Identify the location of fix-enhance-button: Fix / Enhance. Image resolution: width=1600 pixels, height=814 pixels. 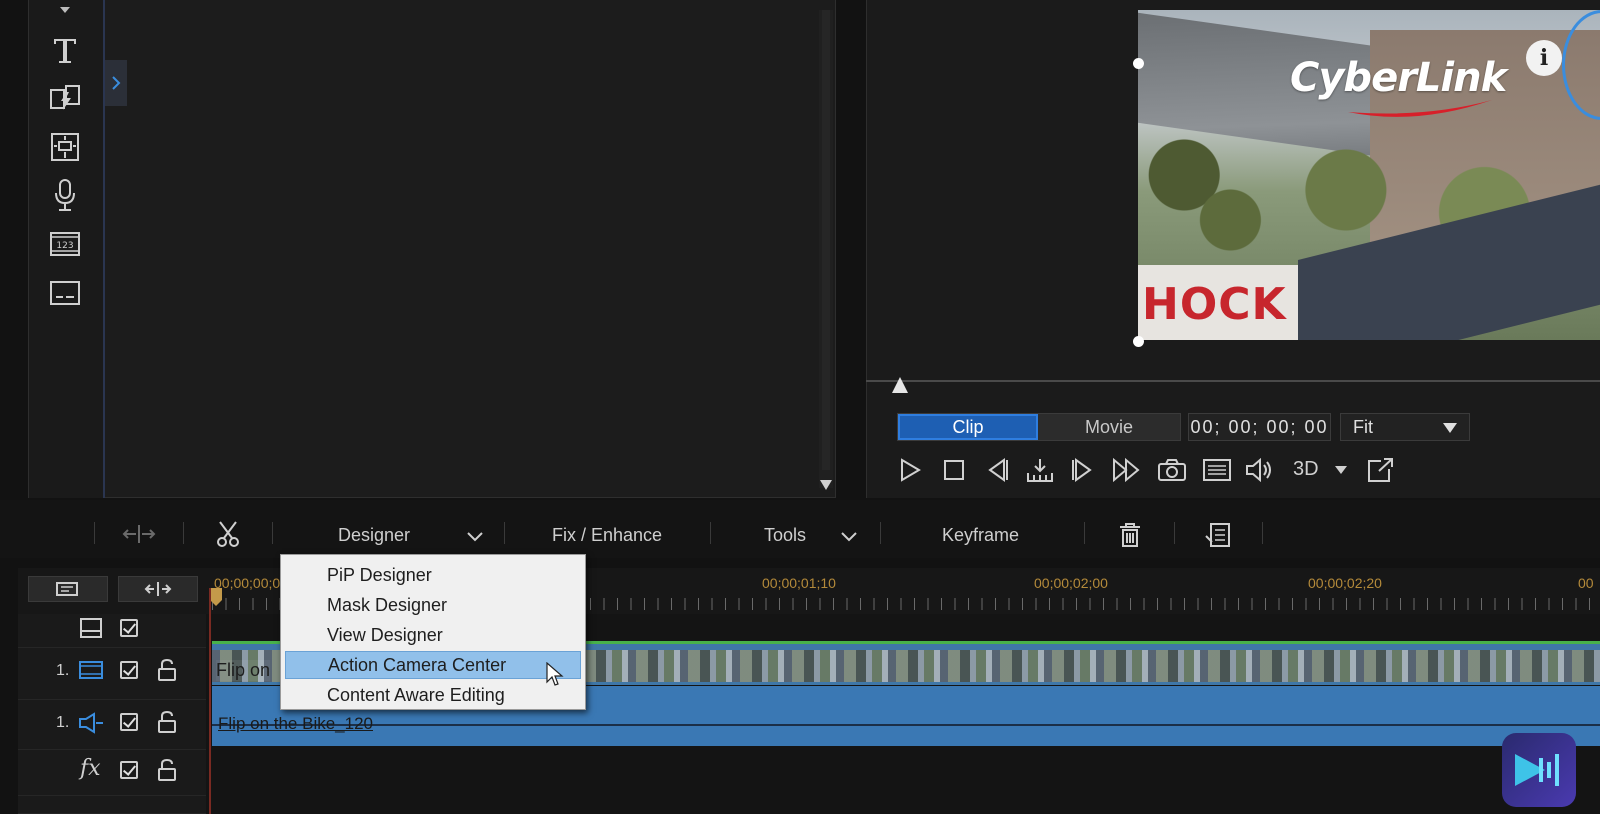
(607, 535).